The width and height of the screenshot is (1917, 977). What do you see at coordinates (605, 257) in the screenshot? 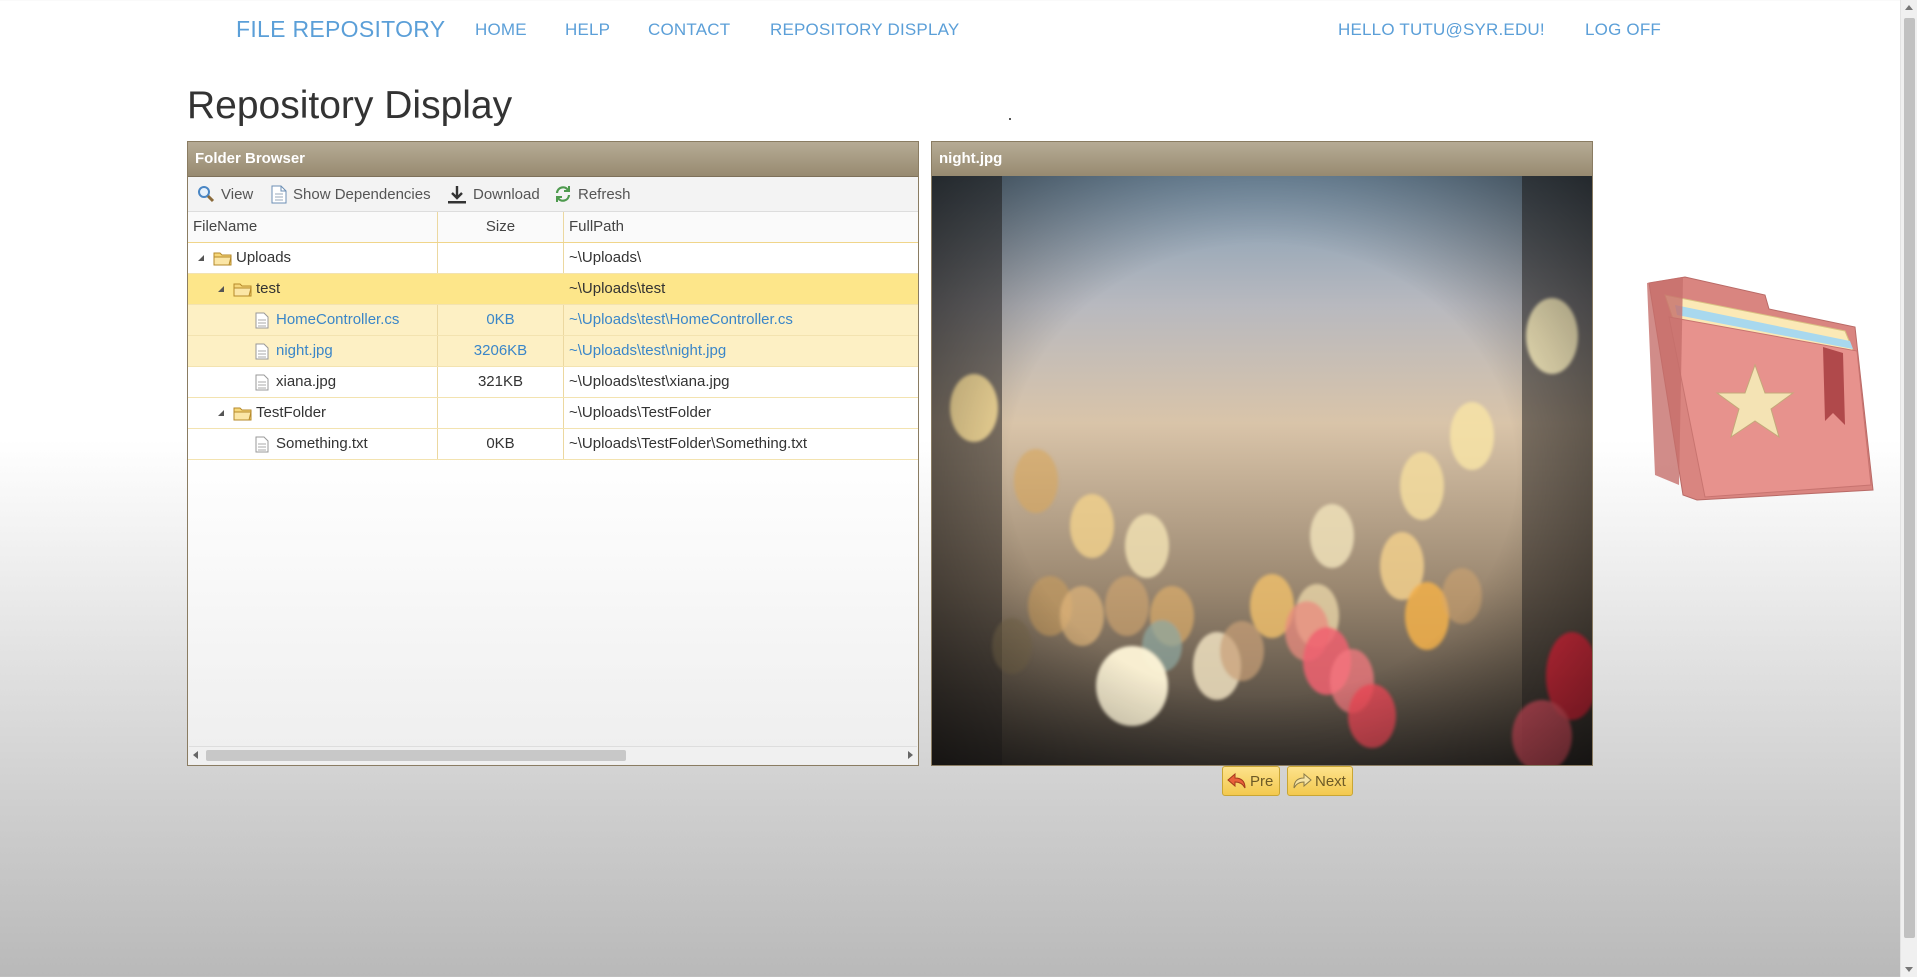
I see `file-path: ~\Uploads\` at bounding box center [605, 257].